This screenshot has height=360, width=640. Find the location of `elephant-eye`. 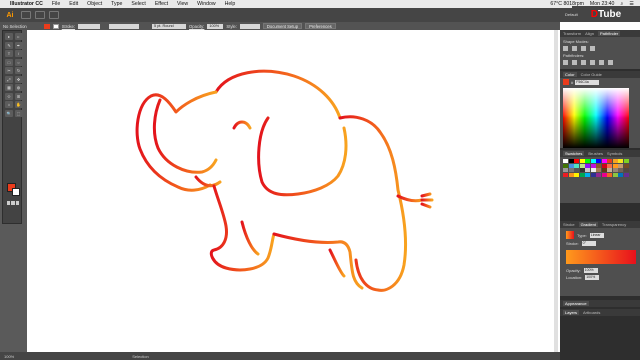

elephant-eye is located at coordinates (242, 125).